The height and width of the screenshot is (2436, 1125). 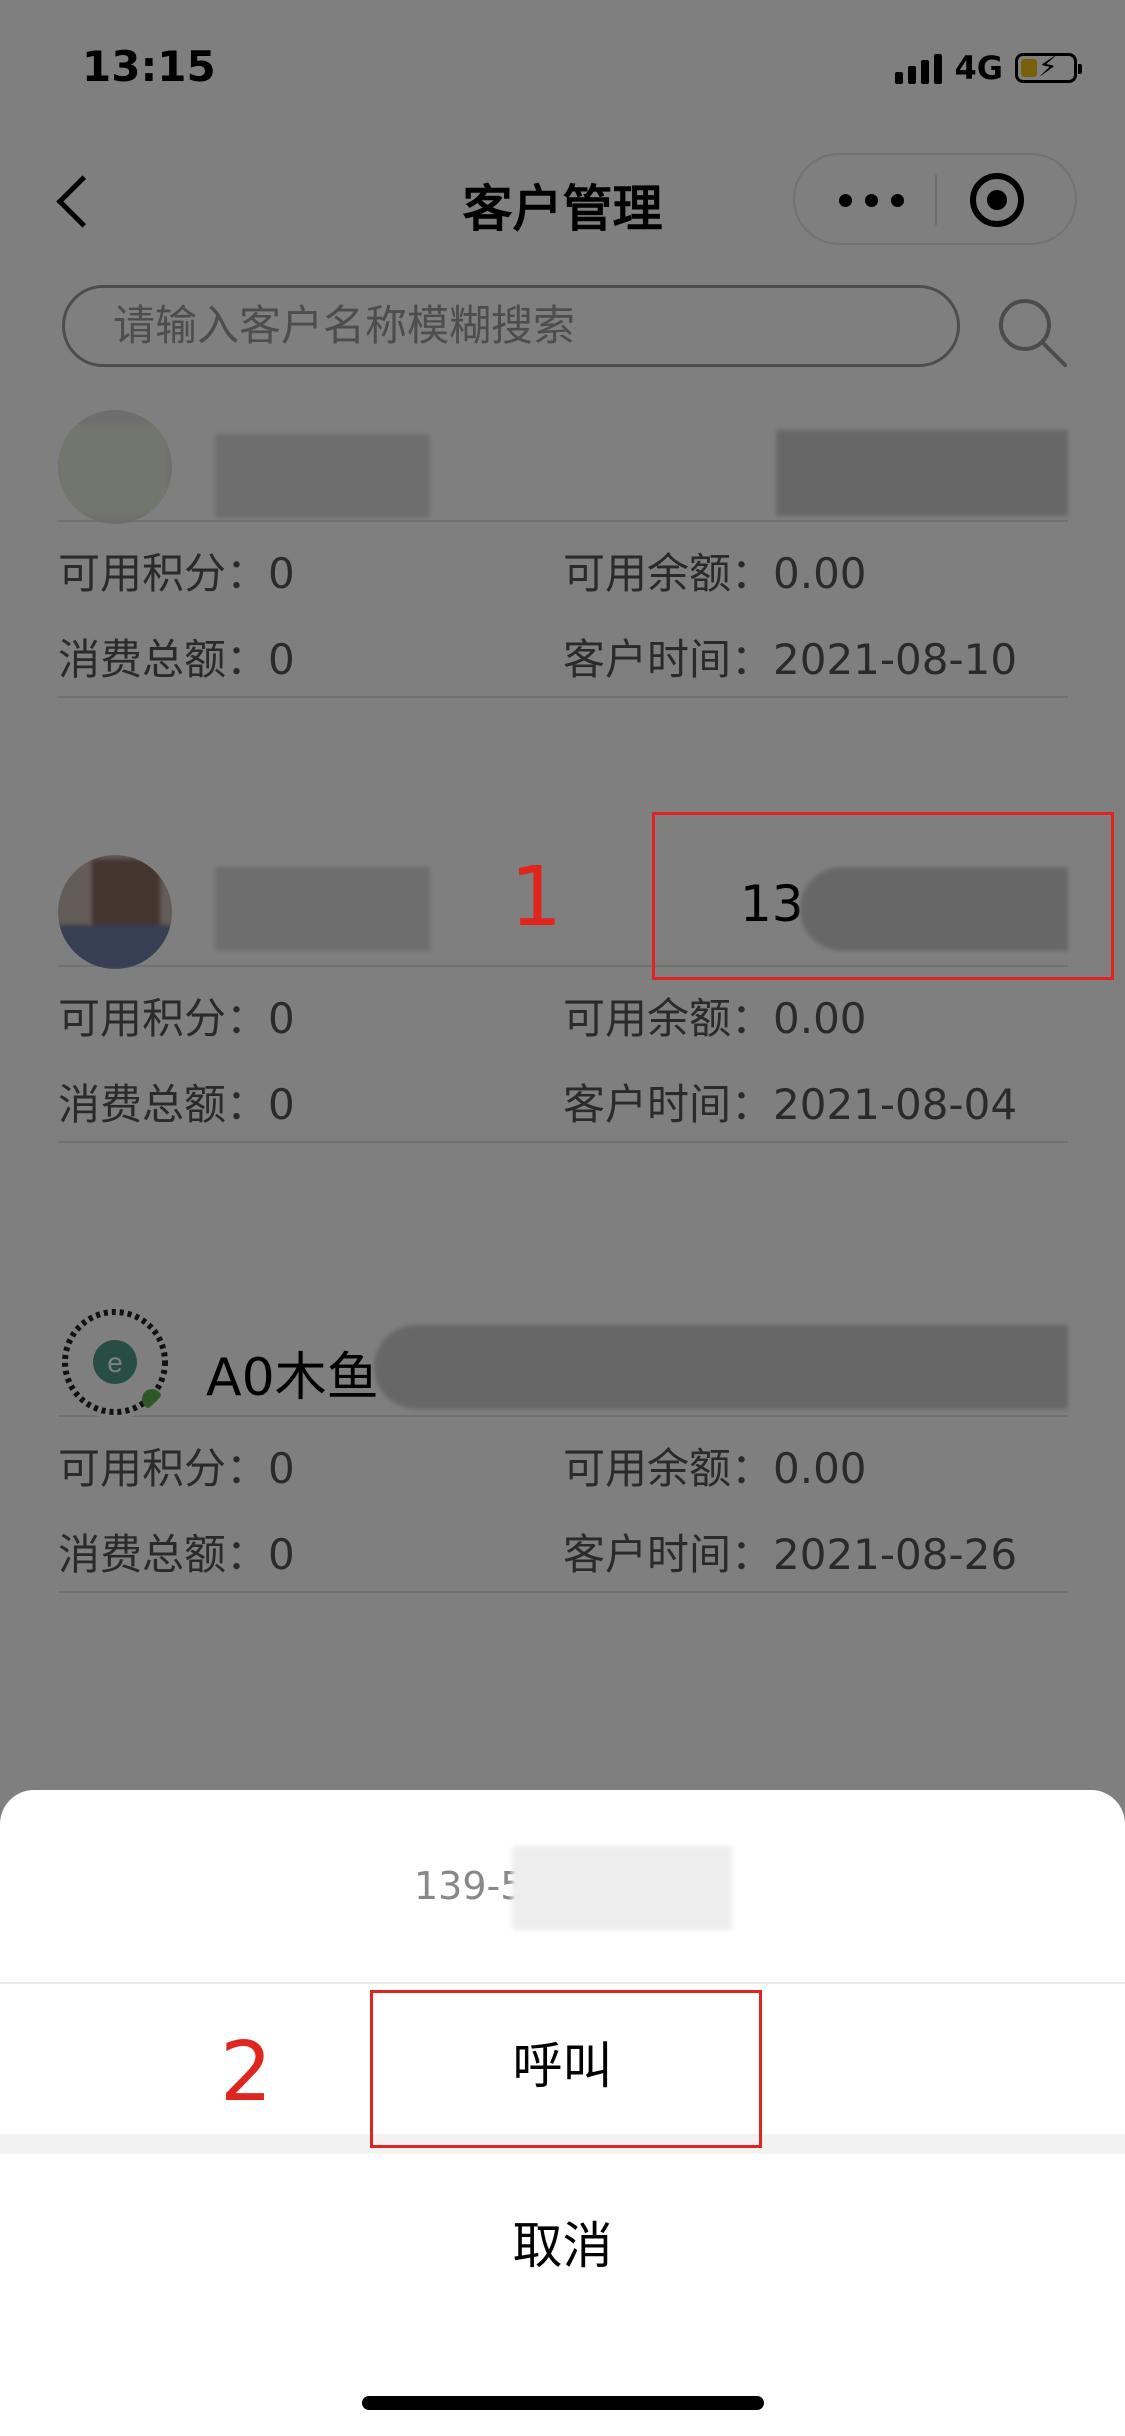 I want to click on action-sheet-phone: 139-5, so click(x=469, y=1886).